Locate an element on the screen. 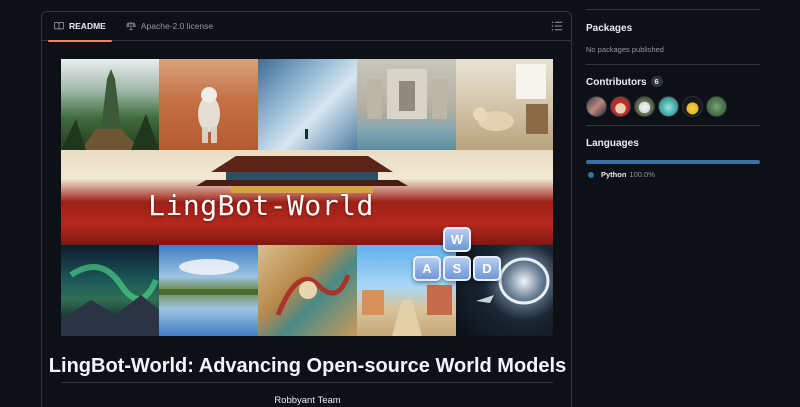  scene-fantasy-jungle-temple is located at coordinates (110, 104).